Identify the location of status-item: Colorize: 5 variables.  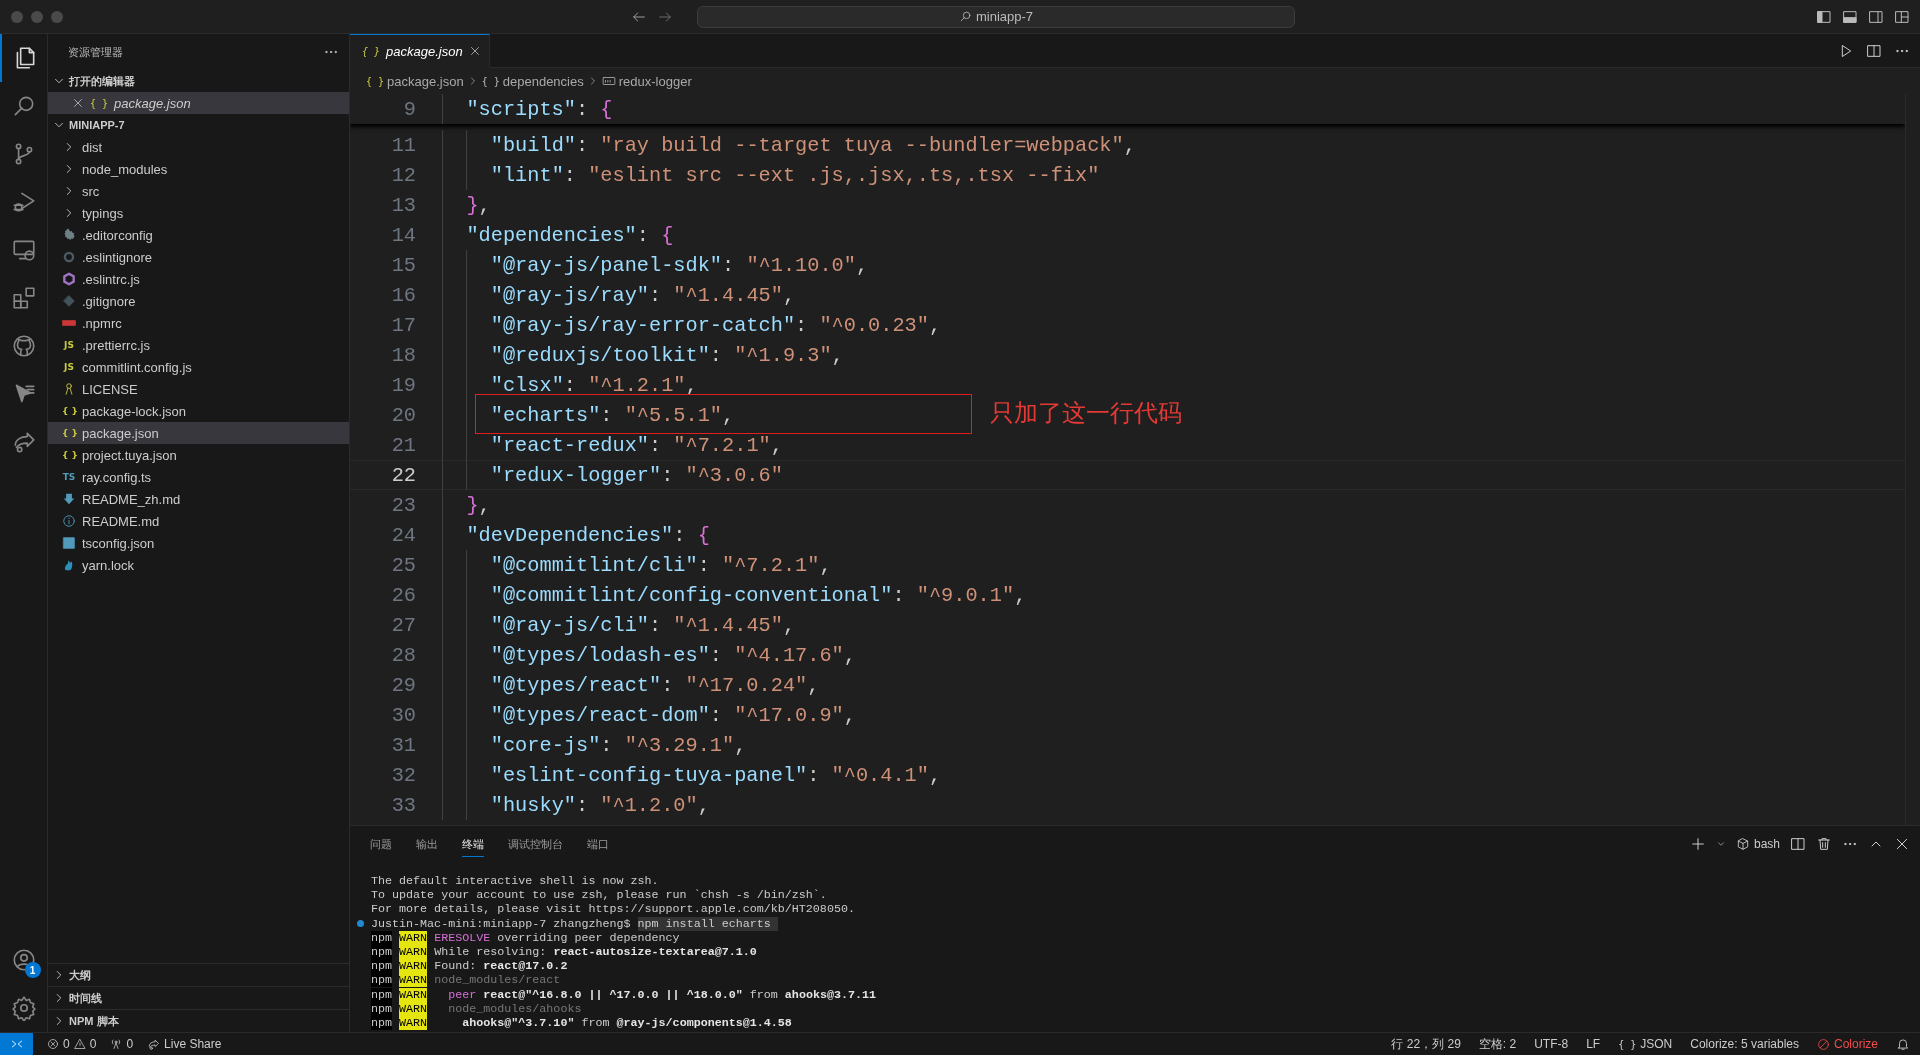
(1744, 1044).